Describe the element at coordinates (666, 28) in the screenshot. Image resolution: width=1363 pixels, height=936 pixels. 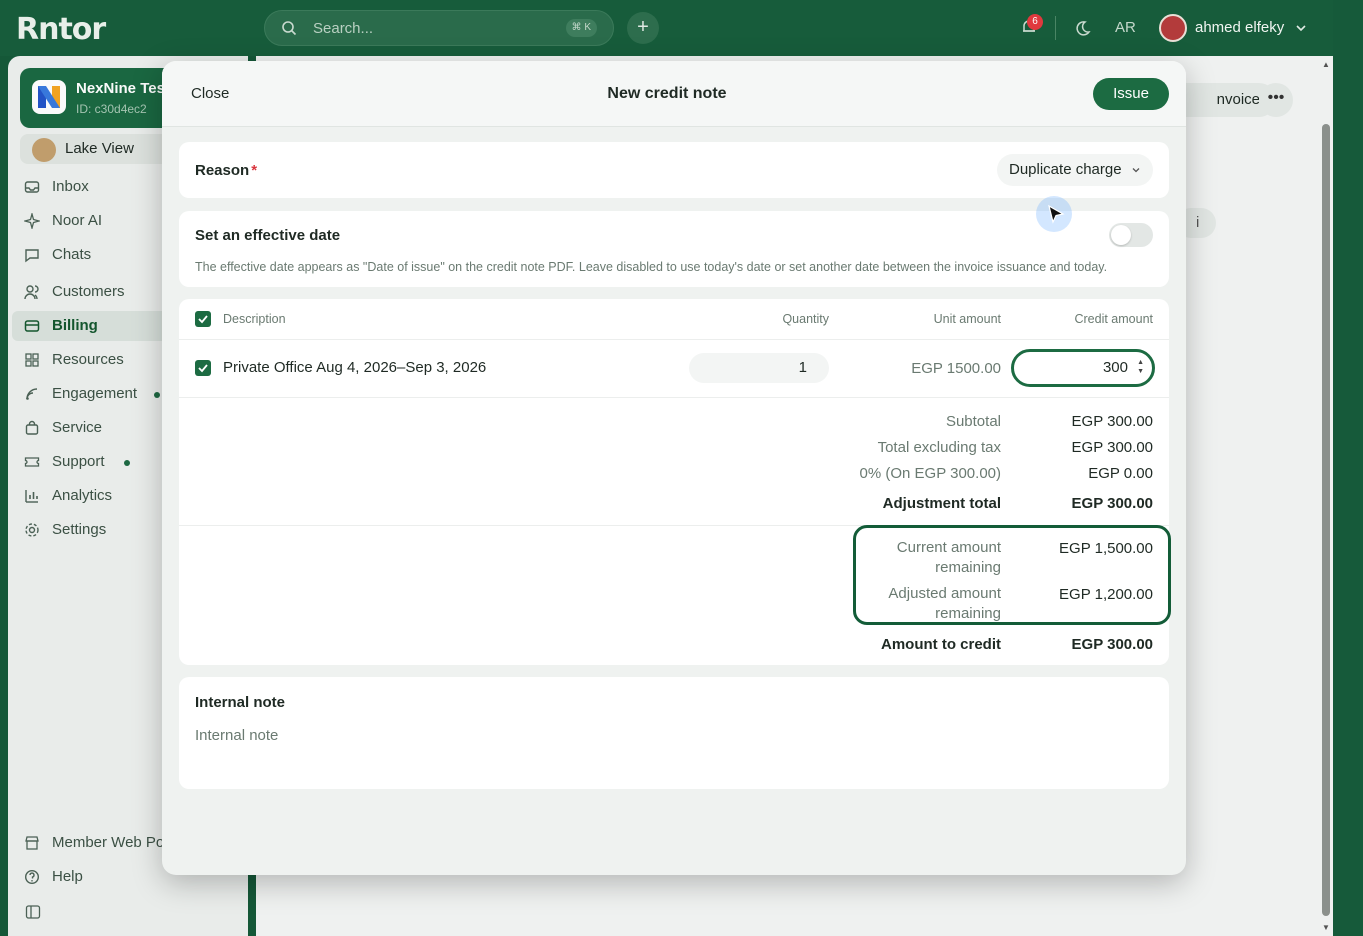
I see `top-bar: Rntor Search... ⌘ K + 6 AR ahmed elfeky` at that location.